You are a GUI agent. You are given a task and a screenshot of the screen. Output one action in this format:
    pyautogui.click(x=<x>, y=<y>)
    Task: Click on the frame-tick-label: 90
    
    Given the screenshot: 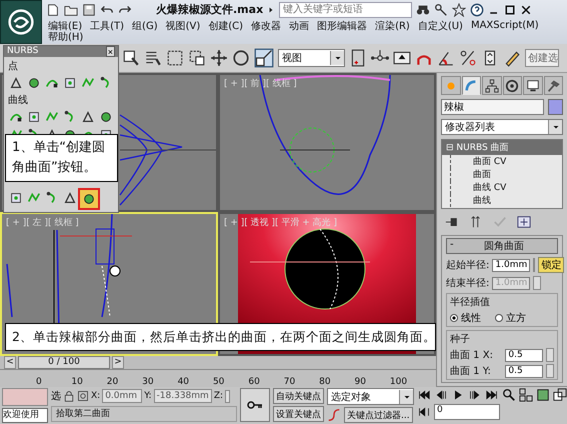 What is the action you would take?
    pyautogui.click(x=360, y=382)
    